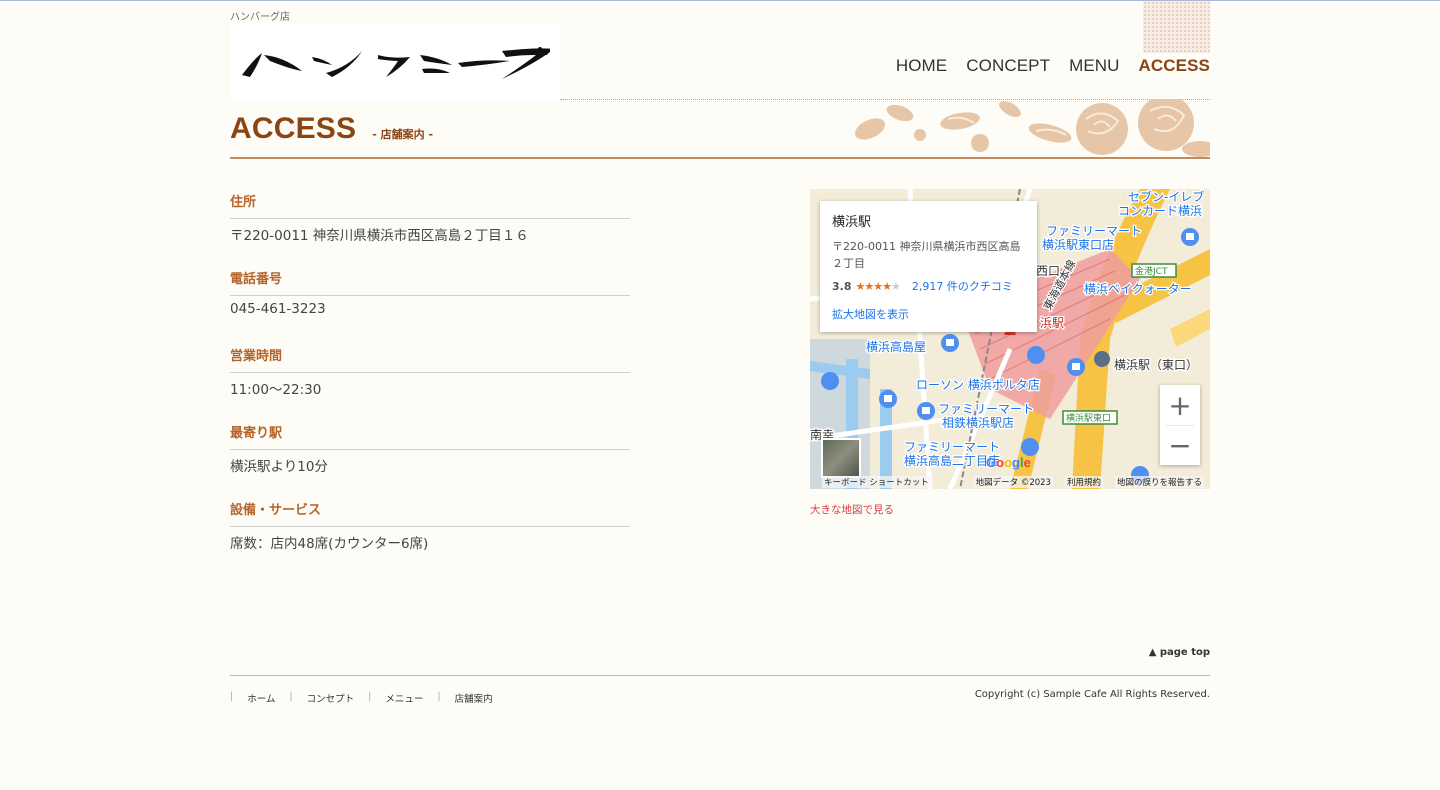  I want to click on map-label: ローソン 横浜ポルタ店, so click(978, 385).